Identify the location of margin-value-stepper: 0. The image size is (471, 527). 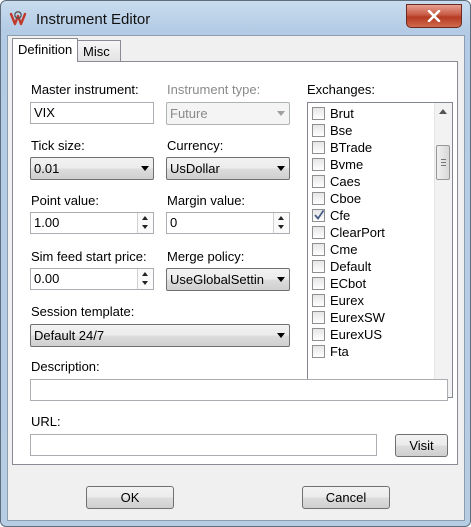
(228, 223).